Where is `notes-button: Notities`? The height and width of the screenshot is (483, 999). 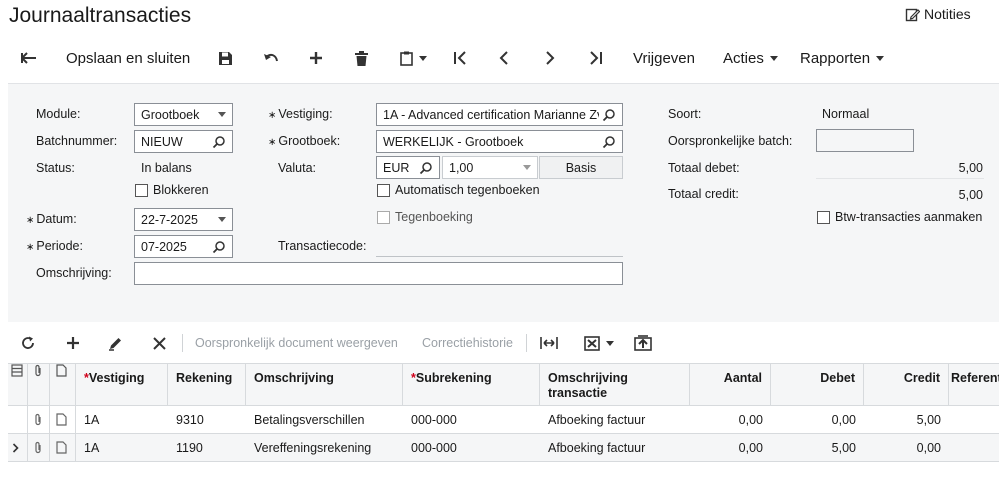
notes-button: Notities is located at coordinates (938, 14).